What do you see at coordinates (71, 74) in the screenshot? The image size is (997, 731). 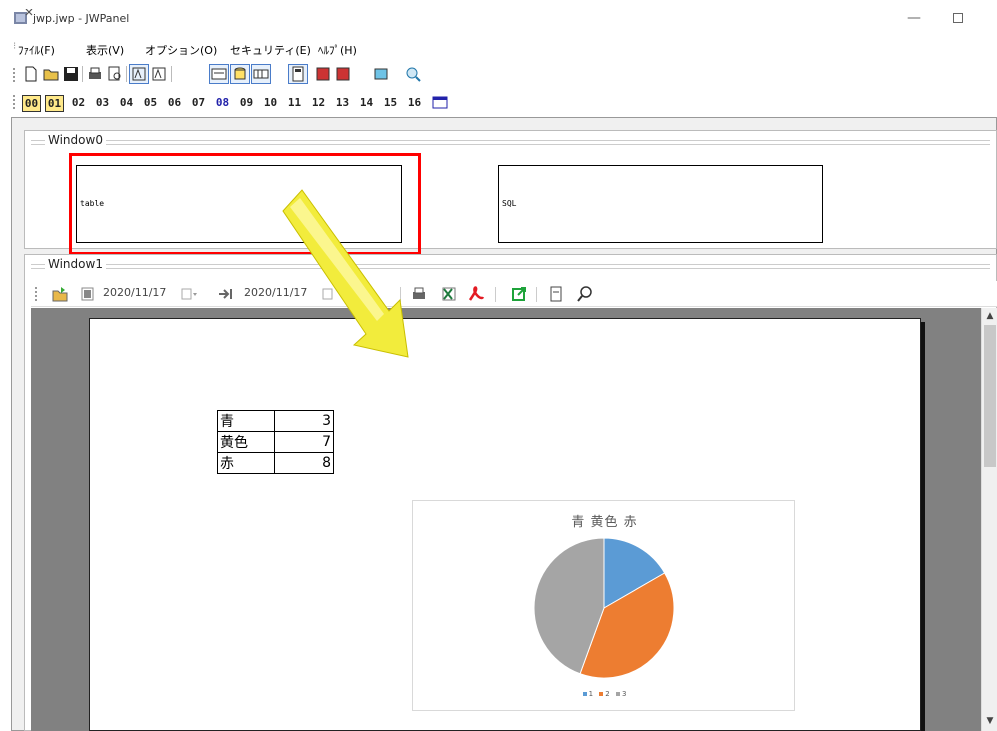 I see `save-icon` at bounding box center [71, 74].